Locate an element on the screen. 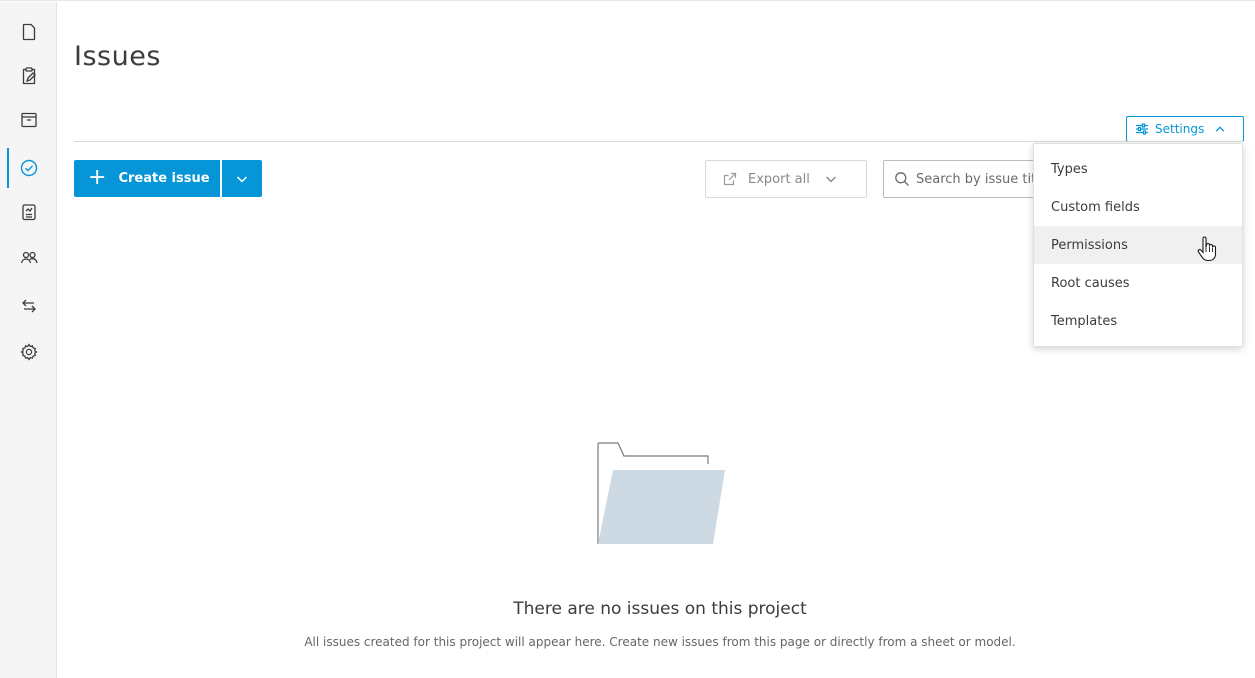  sidebar-item-archive is located at coordinates (28, 120).